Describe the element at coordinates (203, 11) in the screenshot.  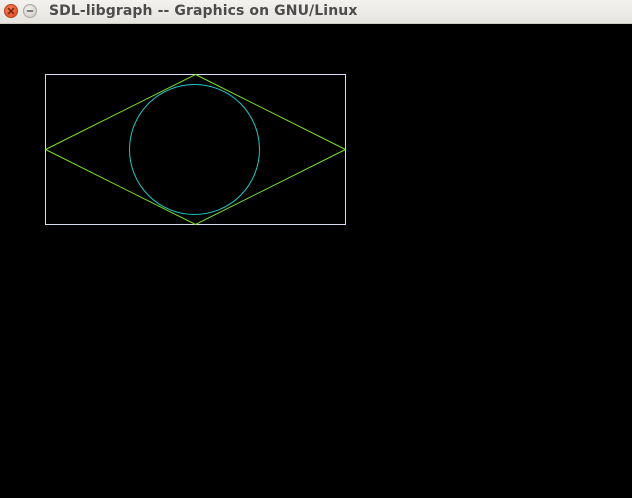
I see `window-title: SDL-libgraph -- Graphics on GNU/Linux` at that location.